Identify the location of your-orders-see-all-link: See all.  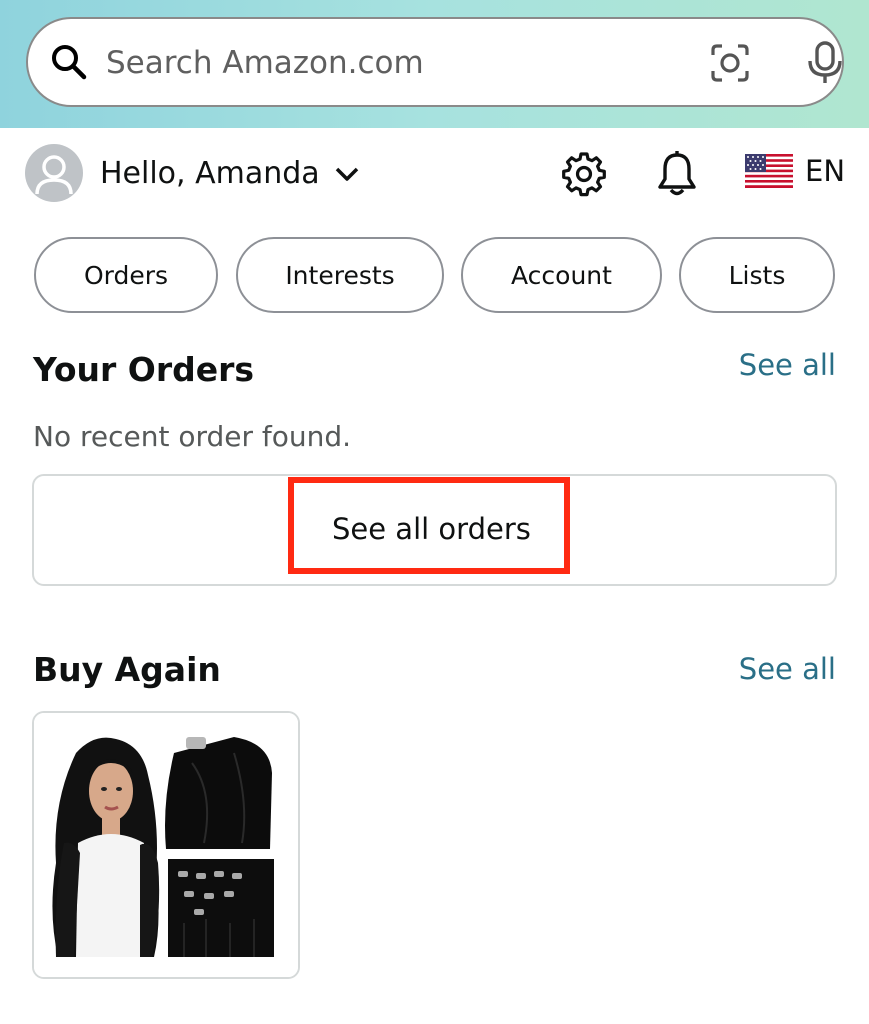
(787, 365).